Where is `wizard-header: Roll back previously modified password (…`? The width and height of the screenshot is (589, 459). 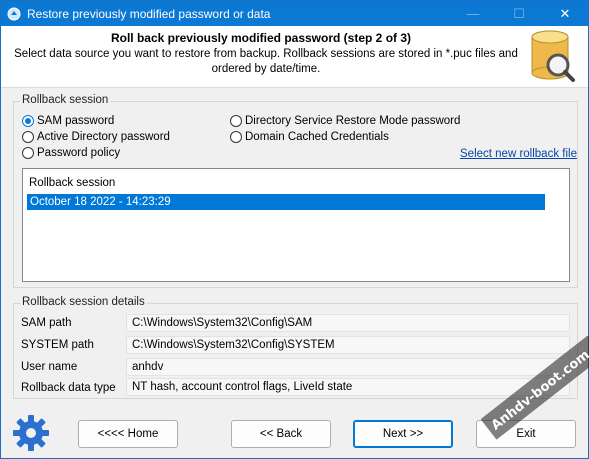 wizard-header: Roll back previously modified password (… is located at coordinates (294, 57).